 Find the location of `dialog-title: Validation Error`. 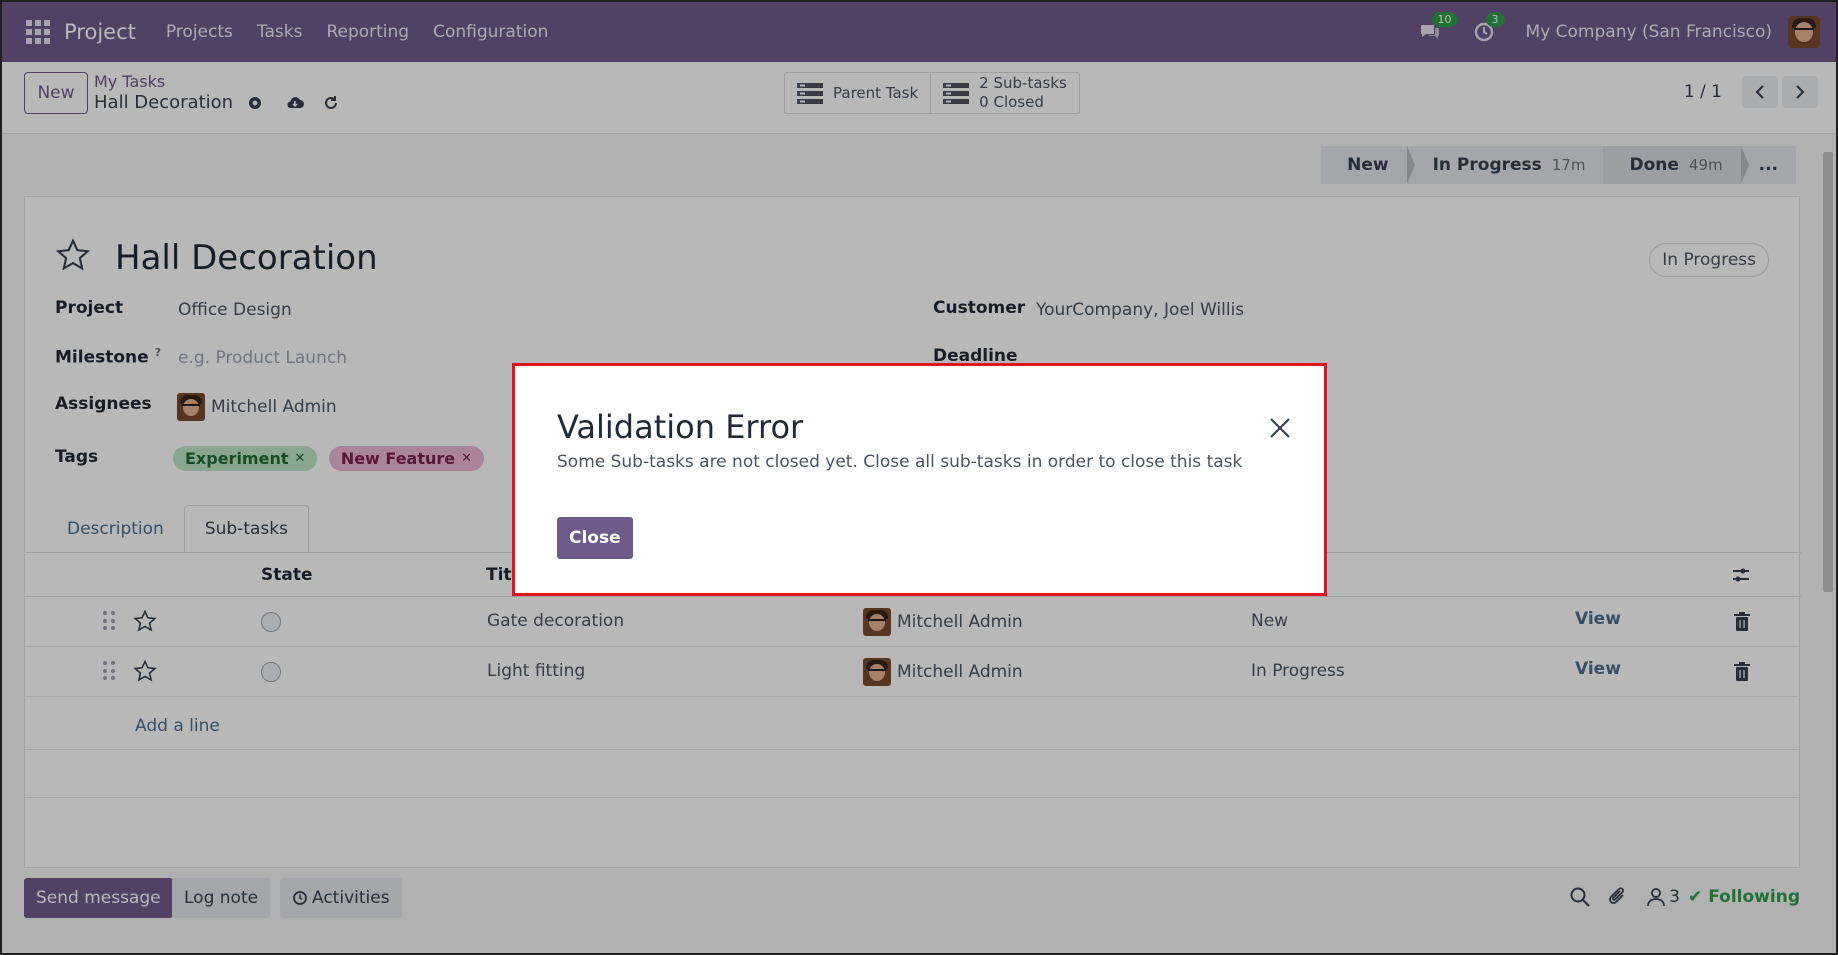

dialog-title: Validation Error is located at coordinates (680, 427).